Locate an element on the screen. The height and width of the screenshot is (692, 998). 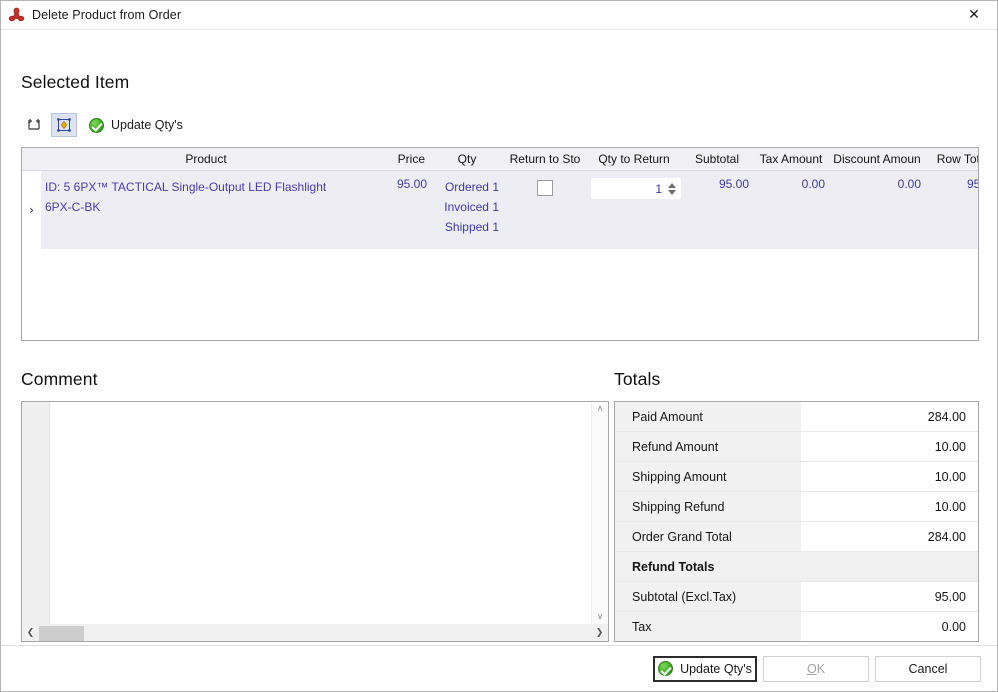
update-qtys-button: Update Qty's is located at coordinates (705, 668).